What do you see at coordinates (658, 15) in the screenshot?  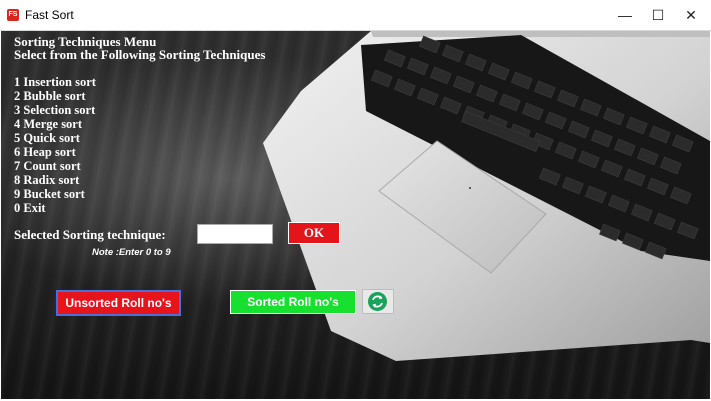 I see `maximize-button: ☐` at bounding box center [658, 15].